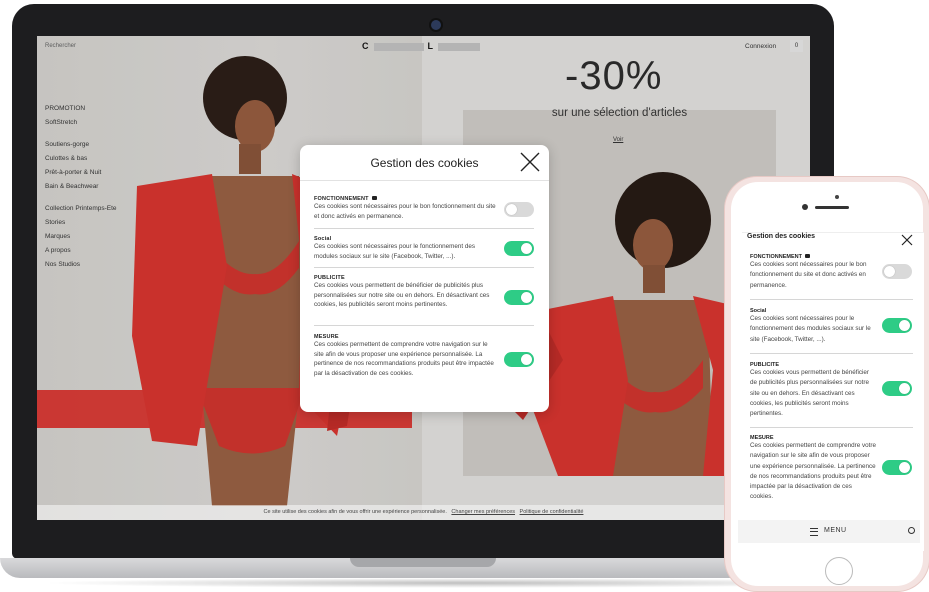 This screenshot has height=592, width=929. Describe the element at coordinates (519, 297) in the screenshot. I see `toggle-publicite` at that location.